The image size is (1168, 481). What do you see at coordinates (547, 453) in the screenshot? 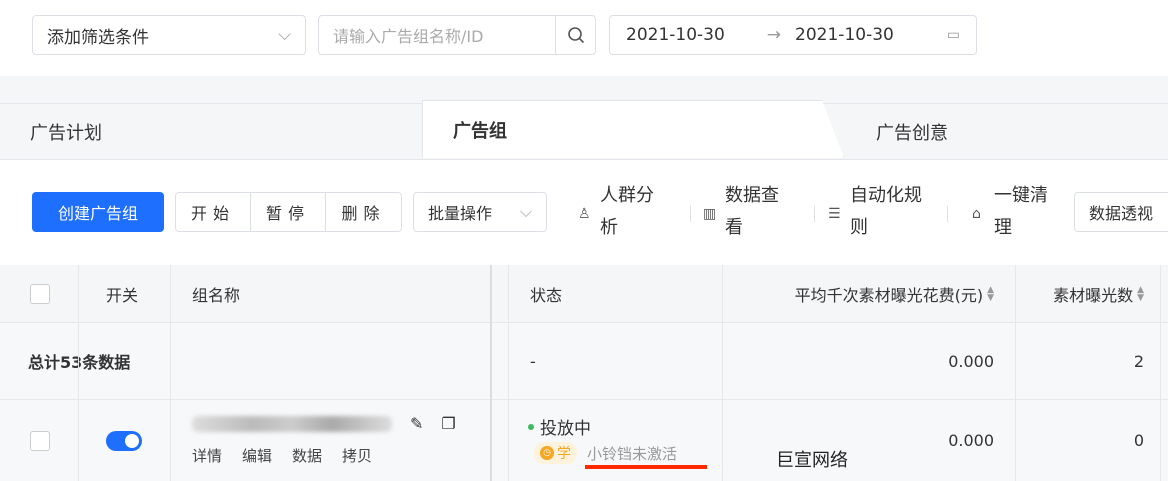
I see `clock-icon: ◷` at bounding box center [547, 453].